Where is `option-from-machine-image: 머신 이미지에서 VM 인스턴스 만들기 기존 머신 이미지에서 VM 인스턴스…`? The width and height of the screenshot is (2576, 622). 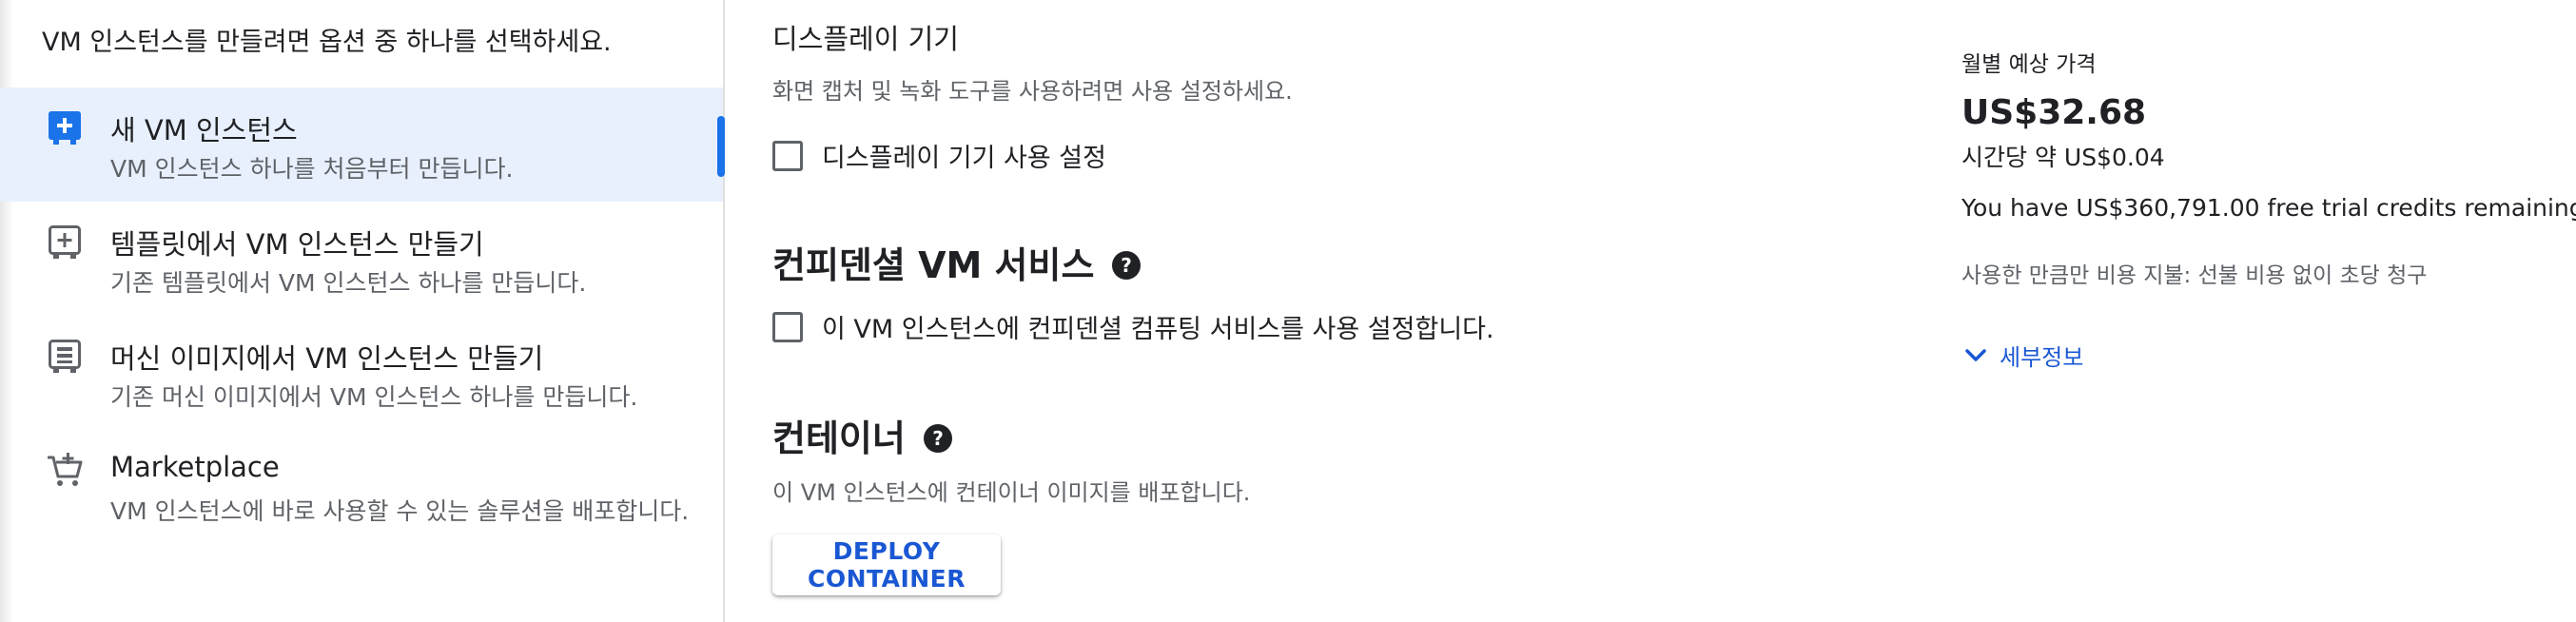 option-from-machine-image: 머신 이미지에서 VM 인스턴스 만들기 기존 머신 이미지에서 VM 인스턴스… is located at coordinates (362, 373).